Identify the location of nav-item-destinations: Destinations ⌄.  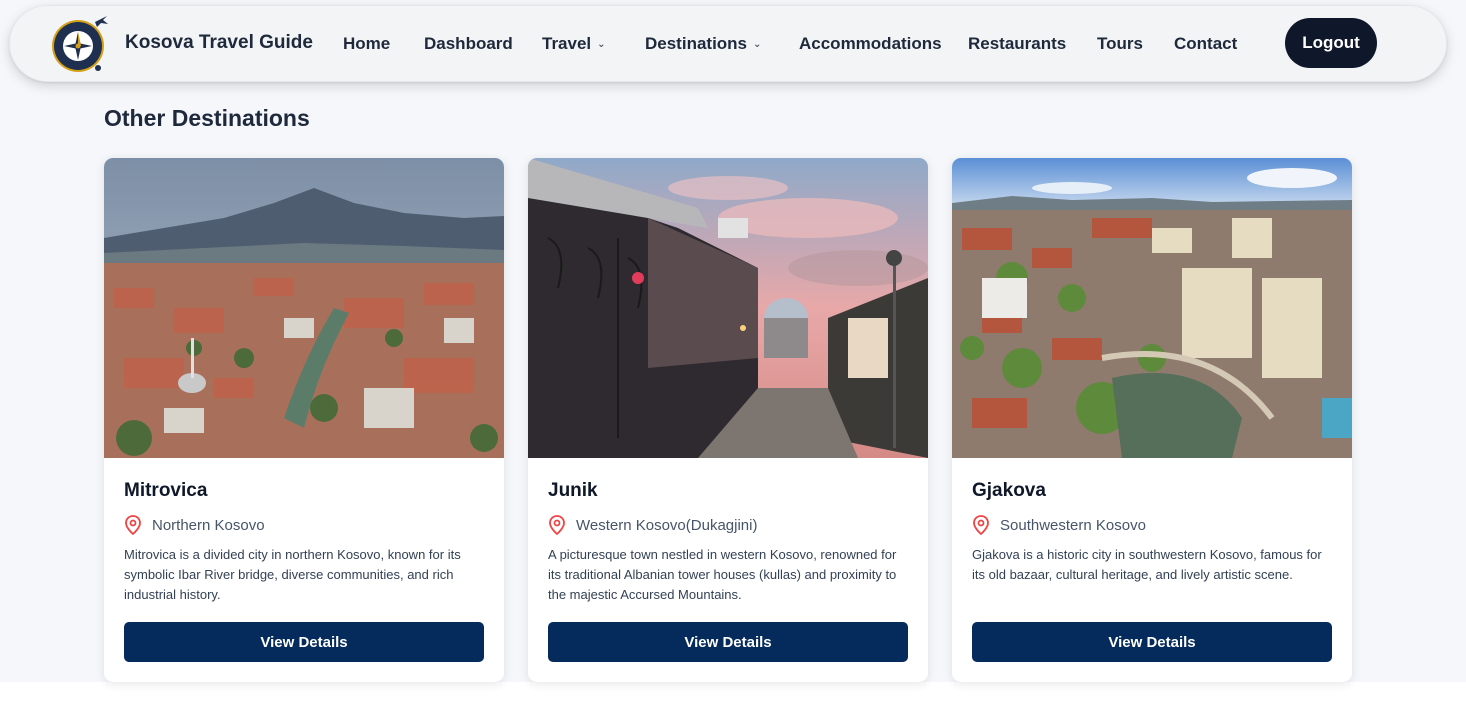
(703, 44).